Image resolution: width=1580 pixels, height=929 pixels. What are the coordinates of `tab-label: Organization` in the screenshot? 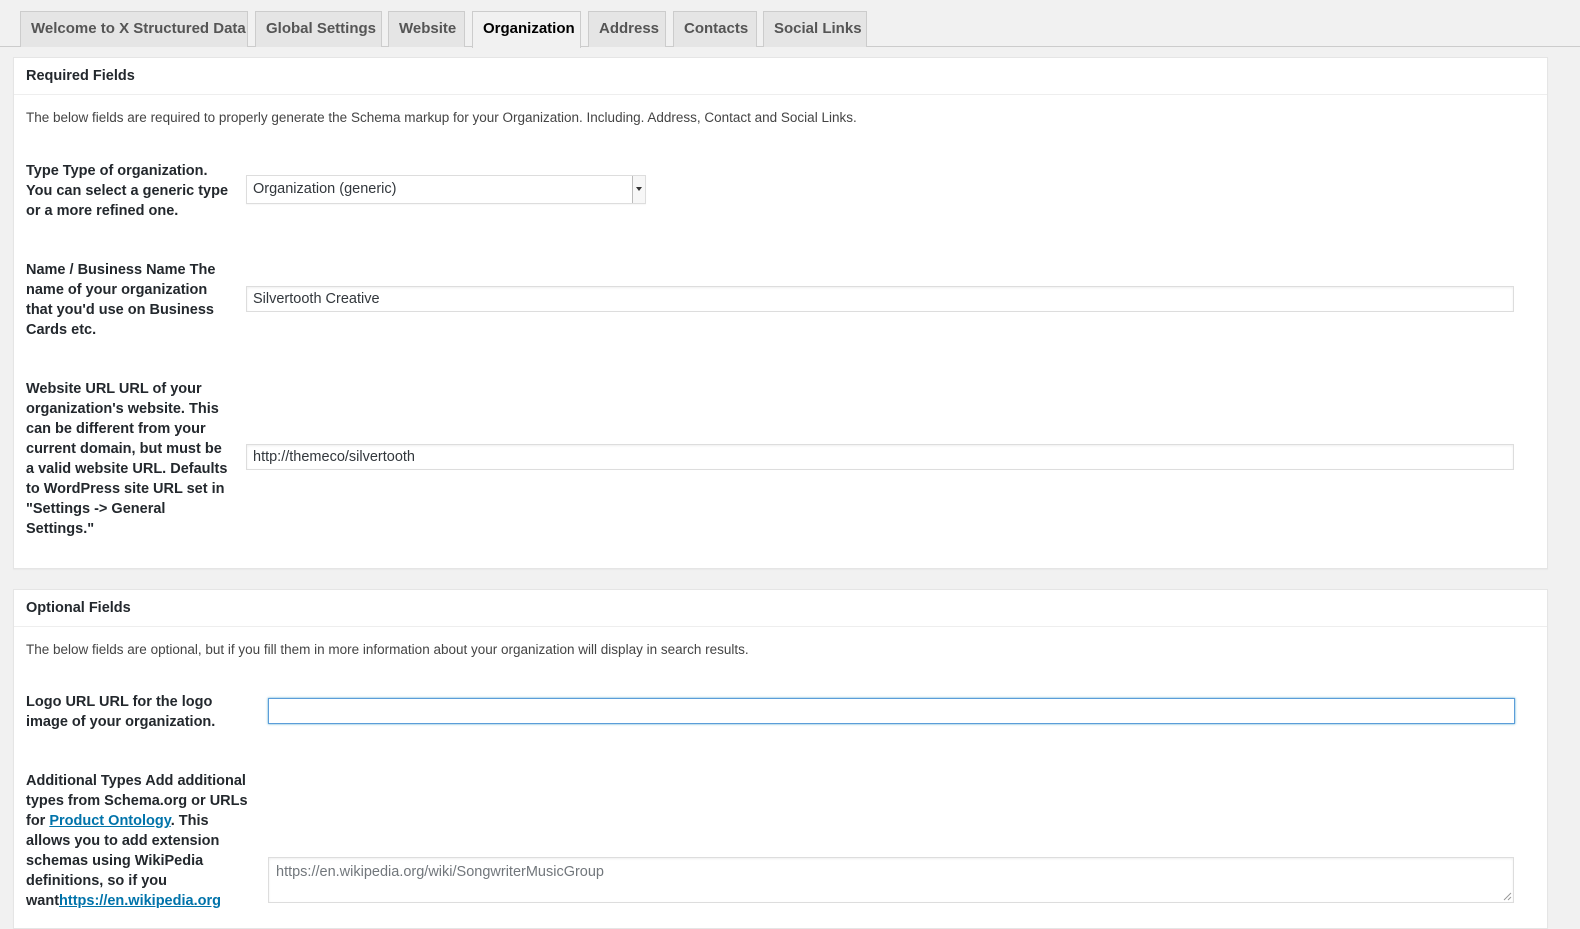 It's located at (529, 28).